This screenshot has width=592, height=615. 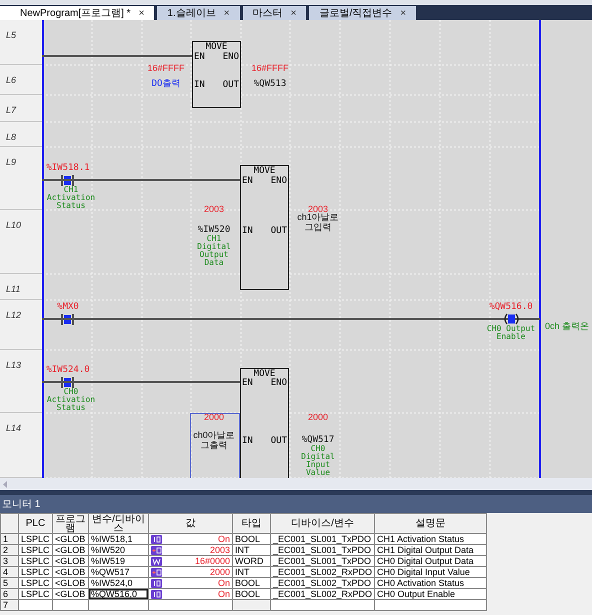 What do you see at coordinates (190, 550) in the screenshot?
I see `value-cell: 2003` at bounding box center [190, 550].